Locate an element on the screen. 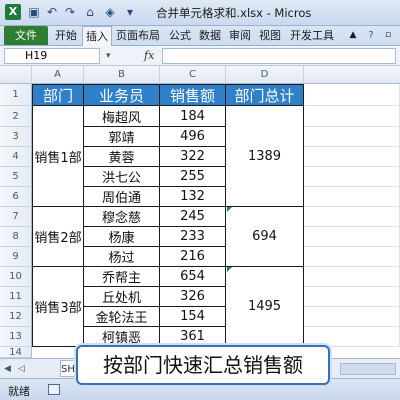 Image resolution: width=400 pixels, height=400 pixels. collapse-ribbon-icon: ▲ is located at coordinates (353, 35).